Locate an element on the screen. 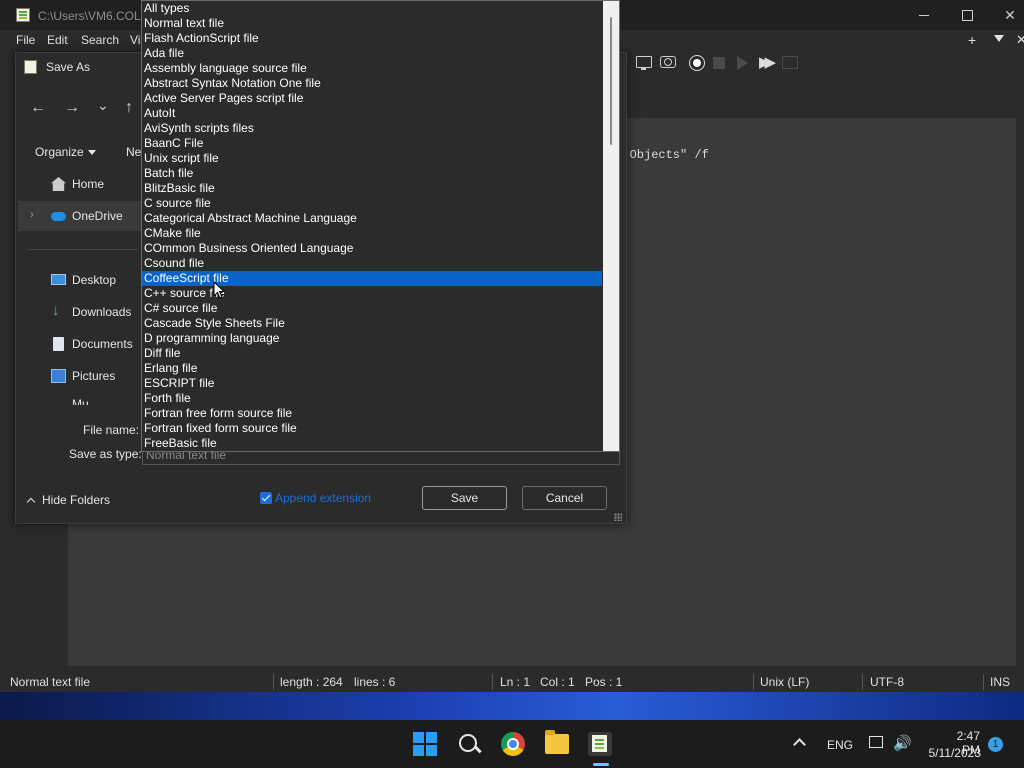  stop-macro-icon is located at coordinates (719, 63).